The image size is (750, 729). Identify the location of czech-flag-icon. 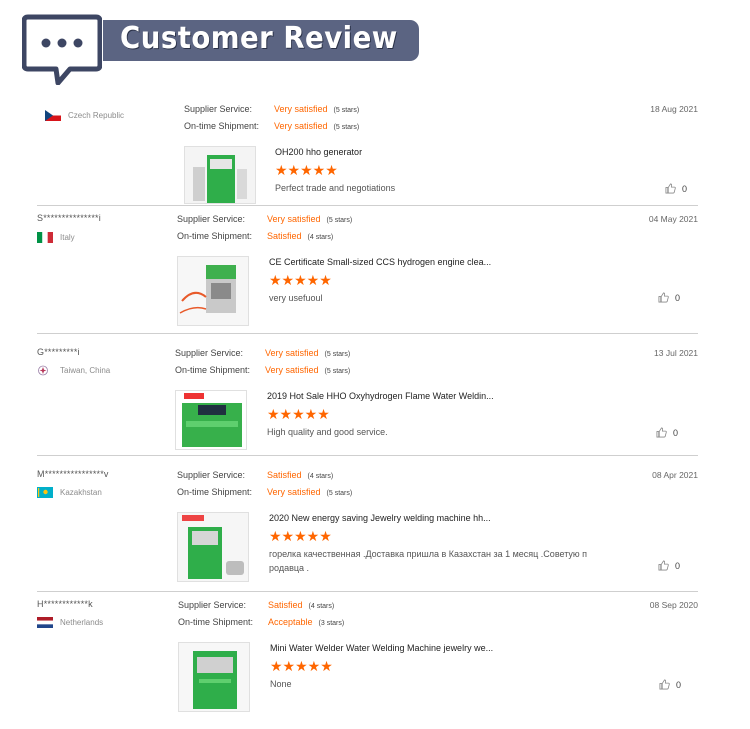
(53, 115).